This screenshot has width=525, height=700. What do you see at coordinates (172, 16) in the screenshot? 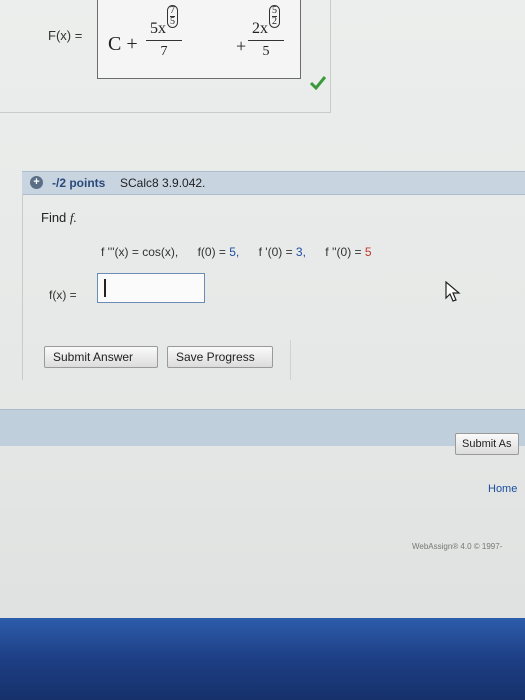
I see `term1-exponent: 75` at bounding box center [172, 16].